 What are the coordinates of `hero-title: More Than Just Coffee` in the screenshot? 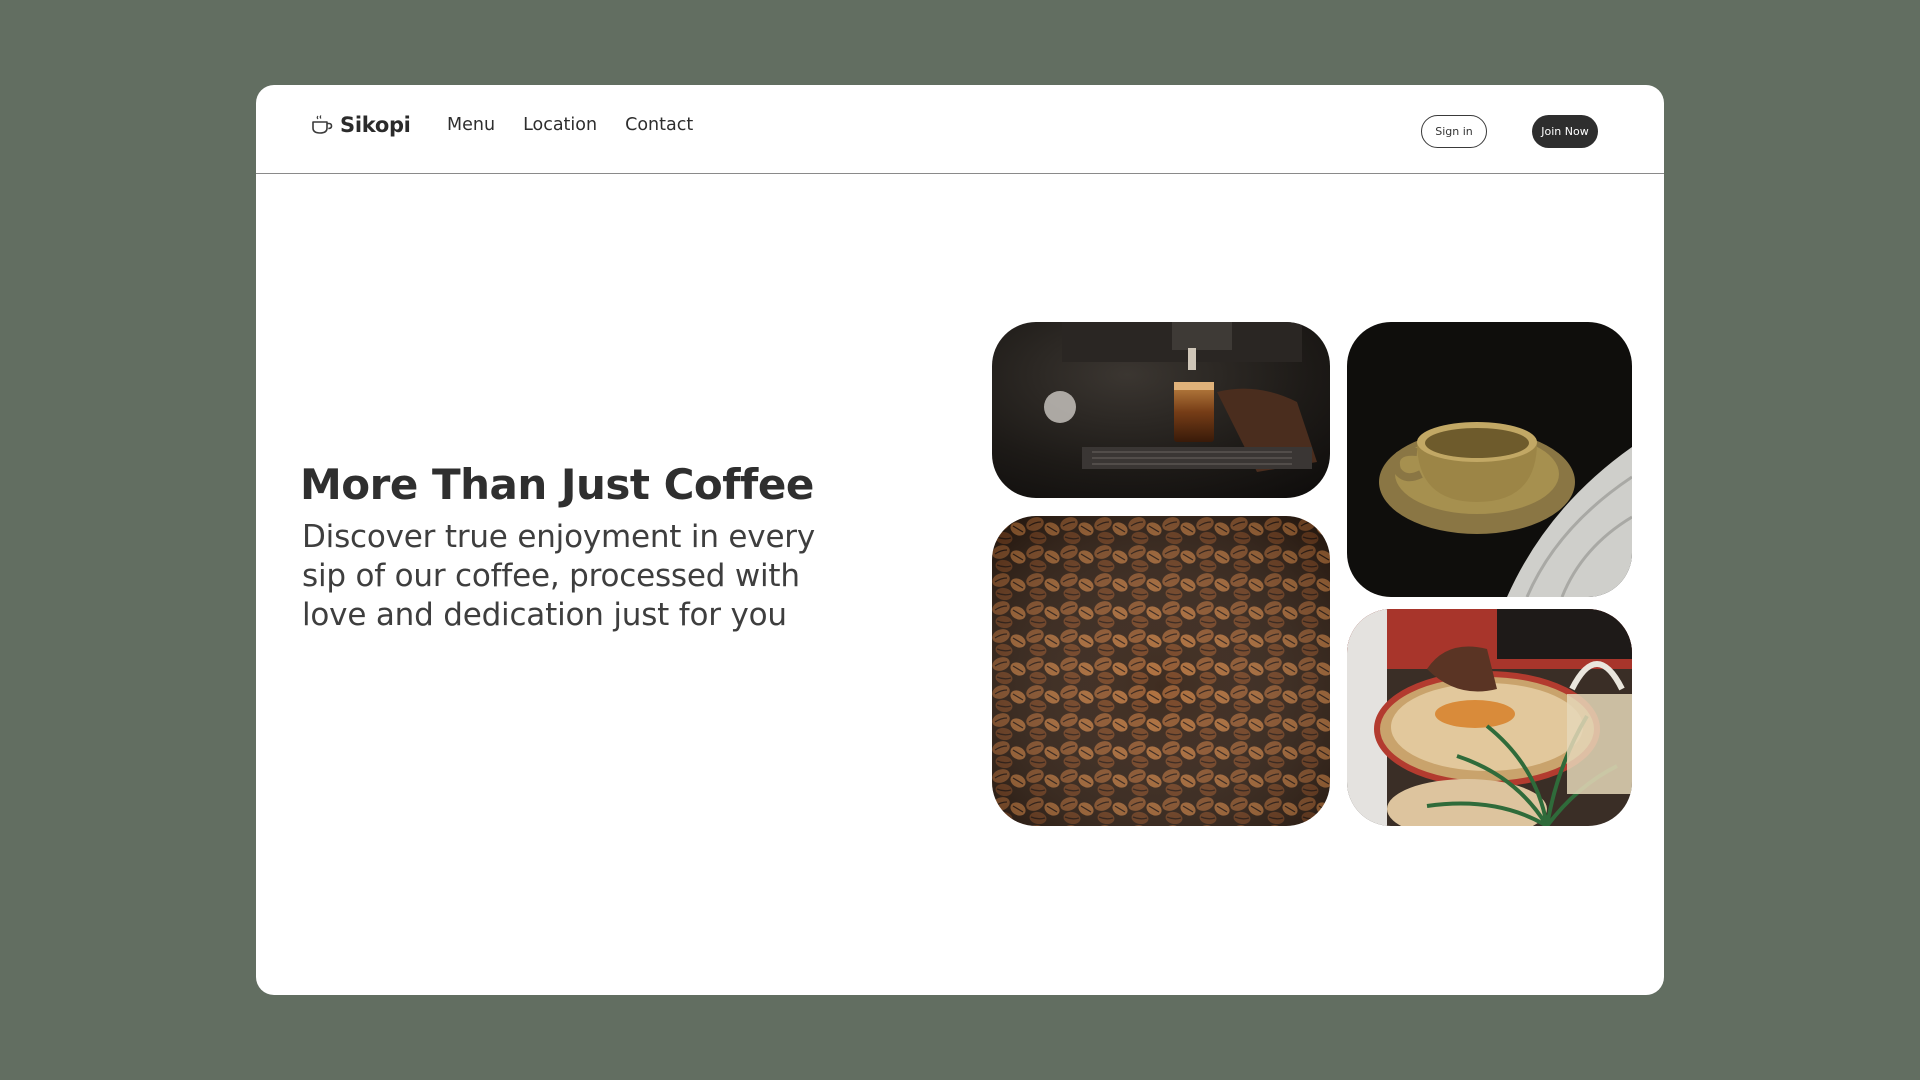 It's located at (557, 484).